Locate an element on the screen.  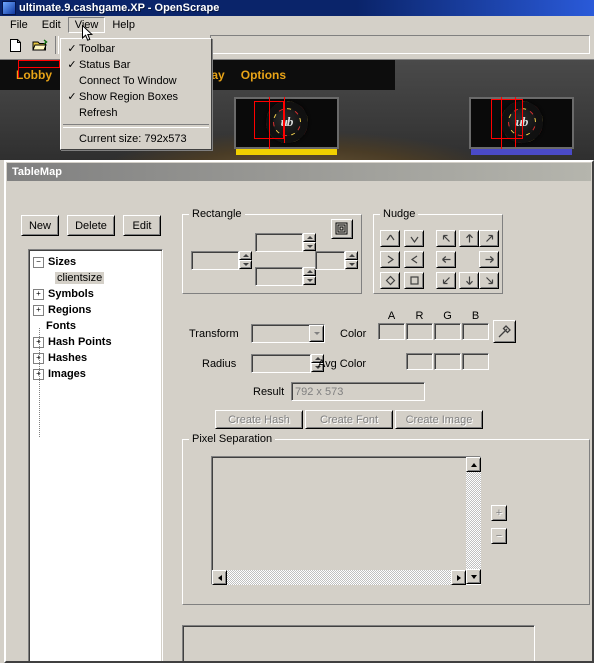
nudge-down-button is located at coordinates (469, 280).